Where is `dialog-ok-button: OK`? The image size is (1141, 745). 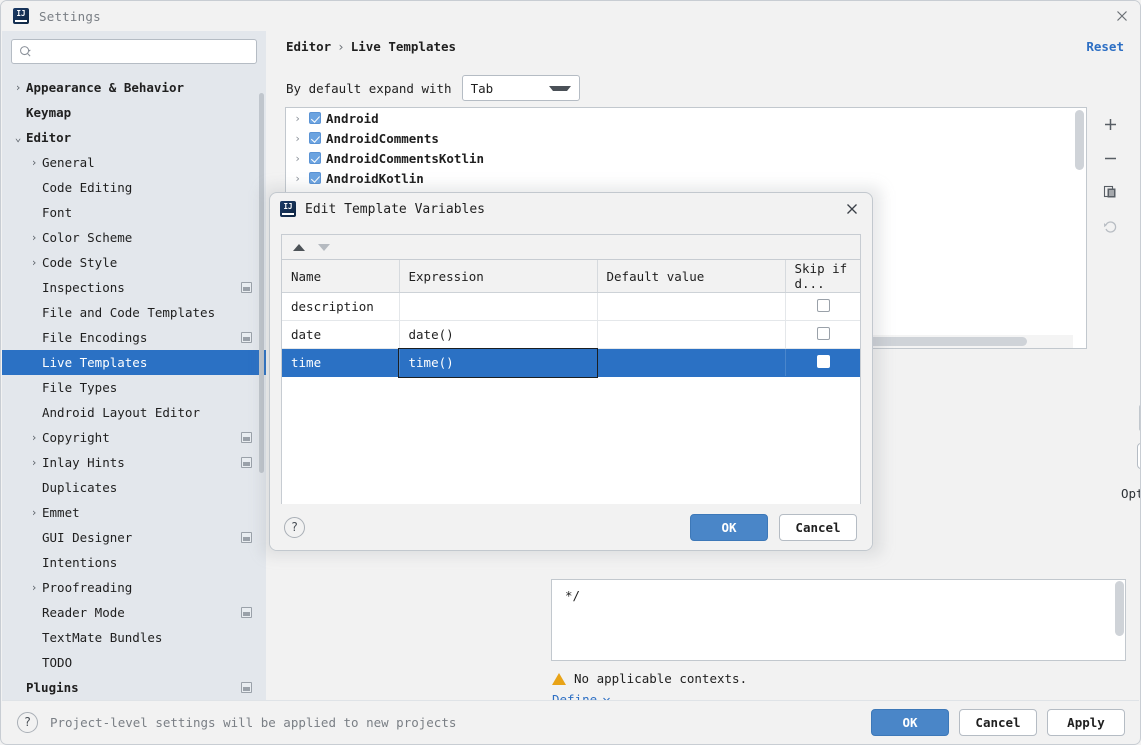
dialog-ok-button: OK is located at coordinates (729, 527).